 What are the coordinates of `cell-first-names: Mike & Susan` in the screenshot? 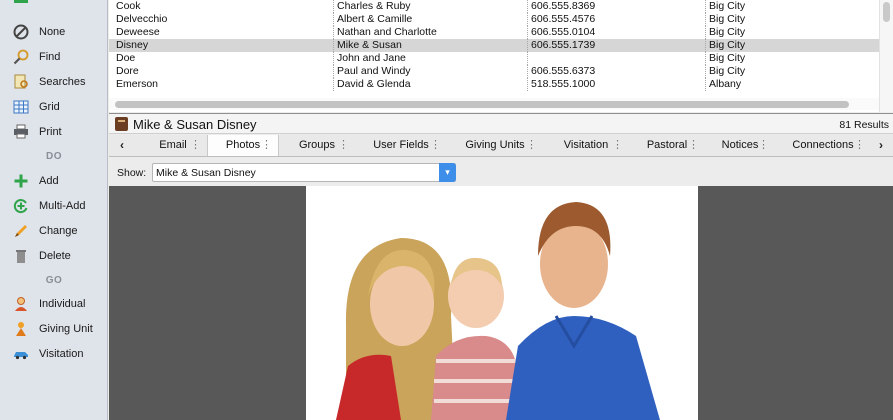 It's located at (430, 45).